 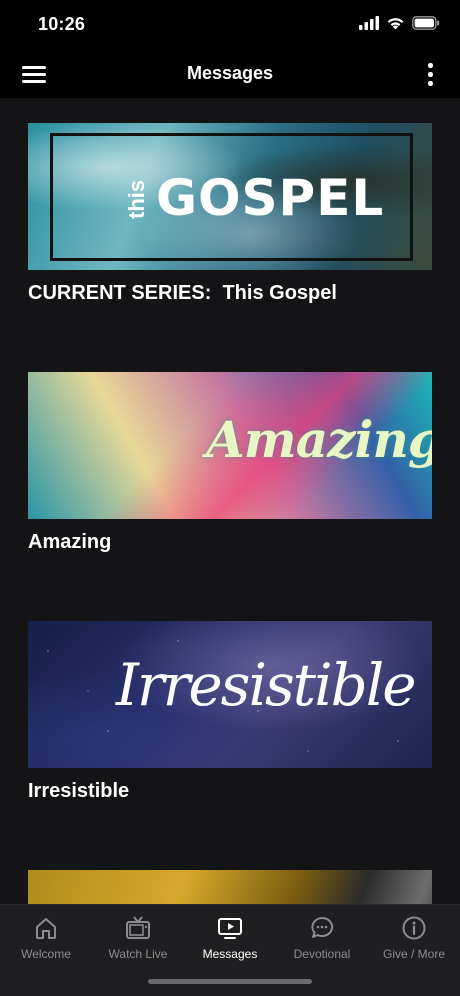 I want to click on series-banner-next, so click(x=230, y=887).